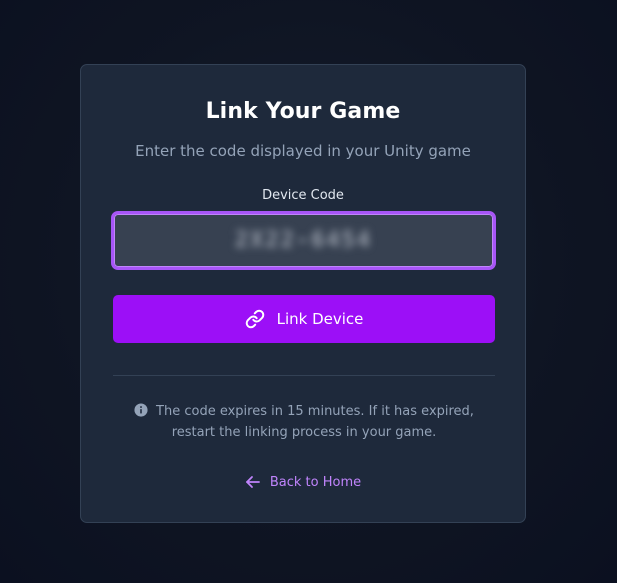  Describe the element at coordinates (303, 195) in the screenshot. I see `device-code-label: Device Code` at that location.